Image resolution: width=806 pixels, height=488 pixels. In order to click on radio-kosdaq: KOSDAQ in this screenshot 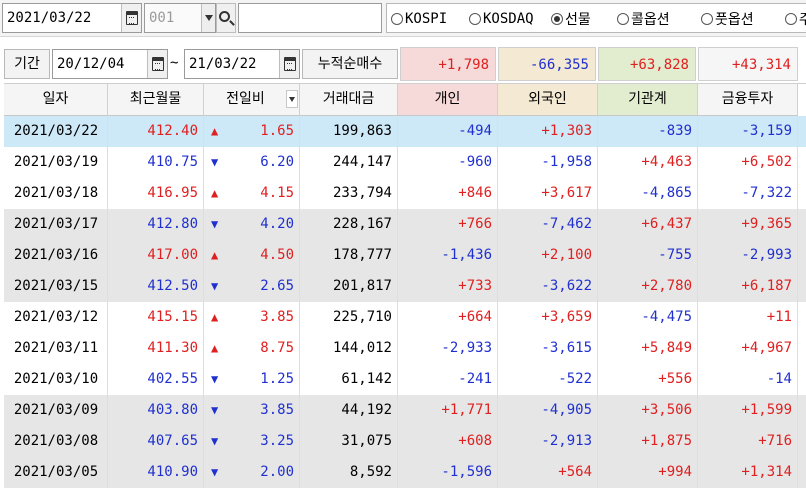, I will do `click(501, 19)`.